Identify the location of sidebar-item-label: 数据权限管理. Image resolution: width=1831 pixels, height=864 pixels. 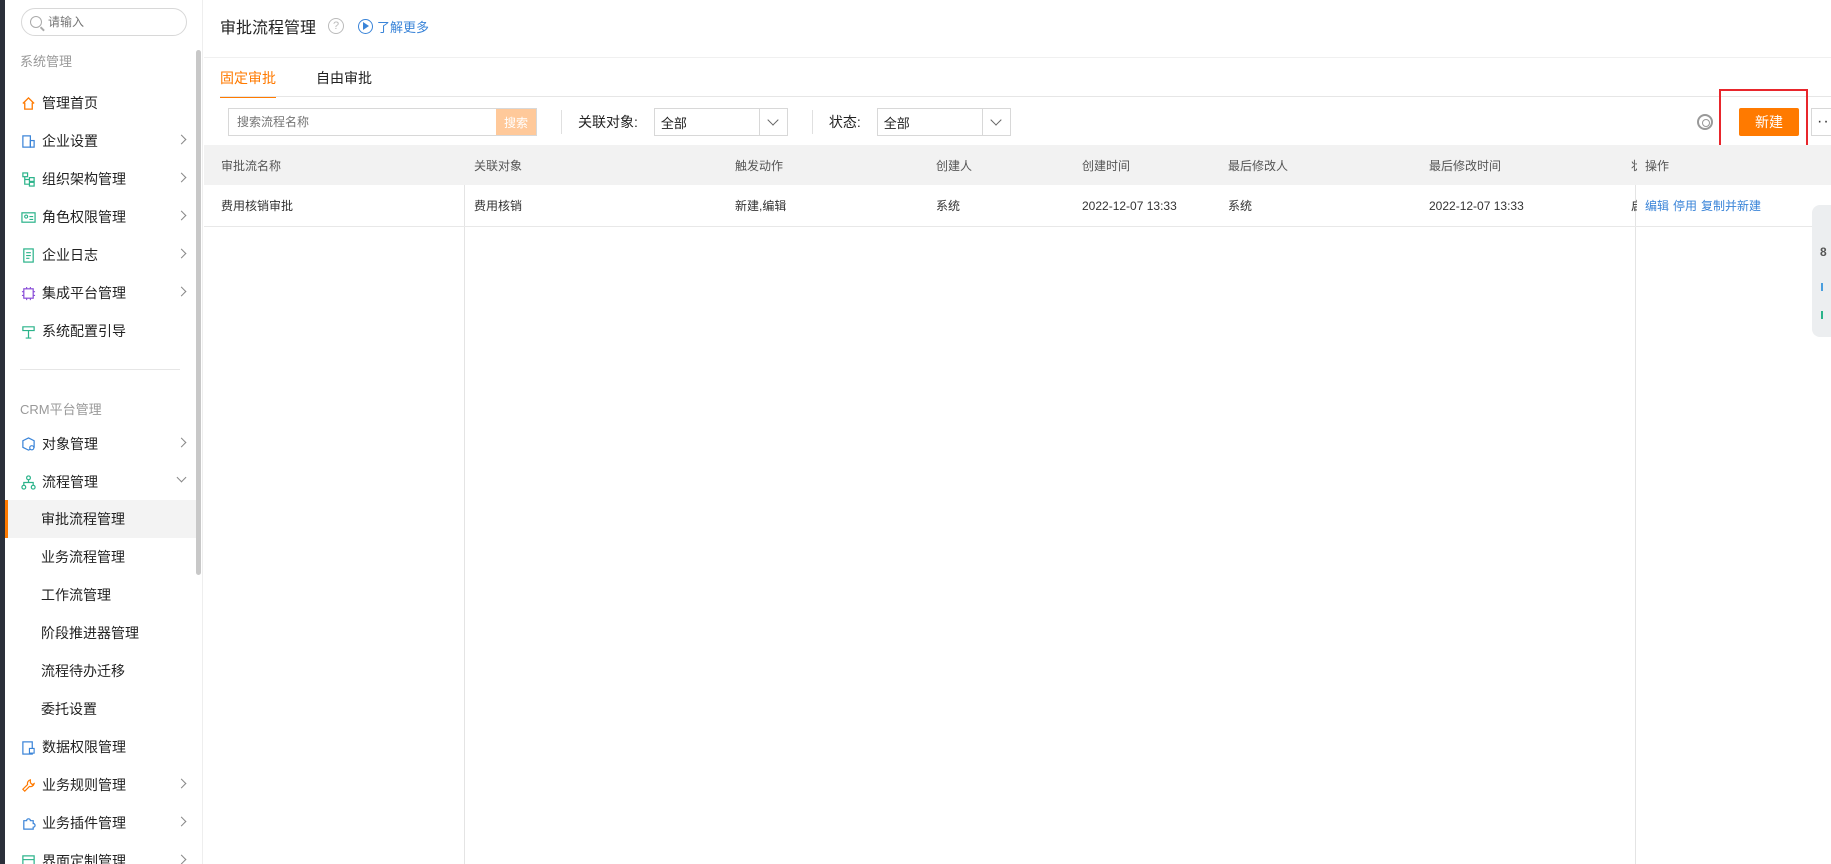
(84, 747).